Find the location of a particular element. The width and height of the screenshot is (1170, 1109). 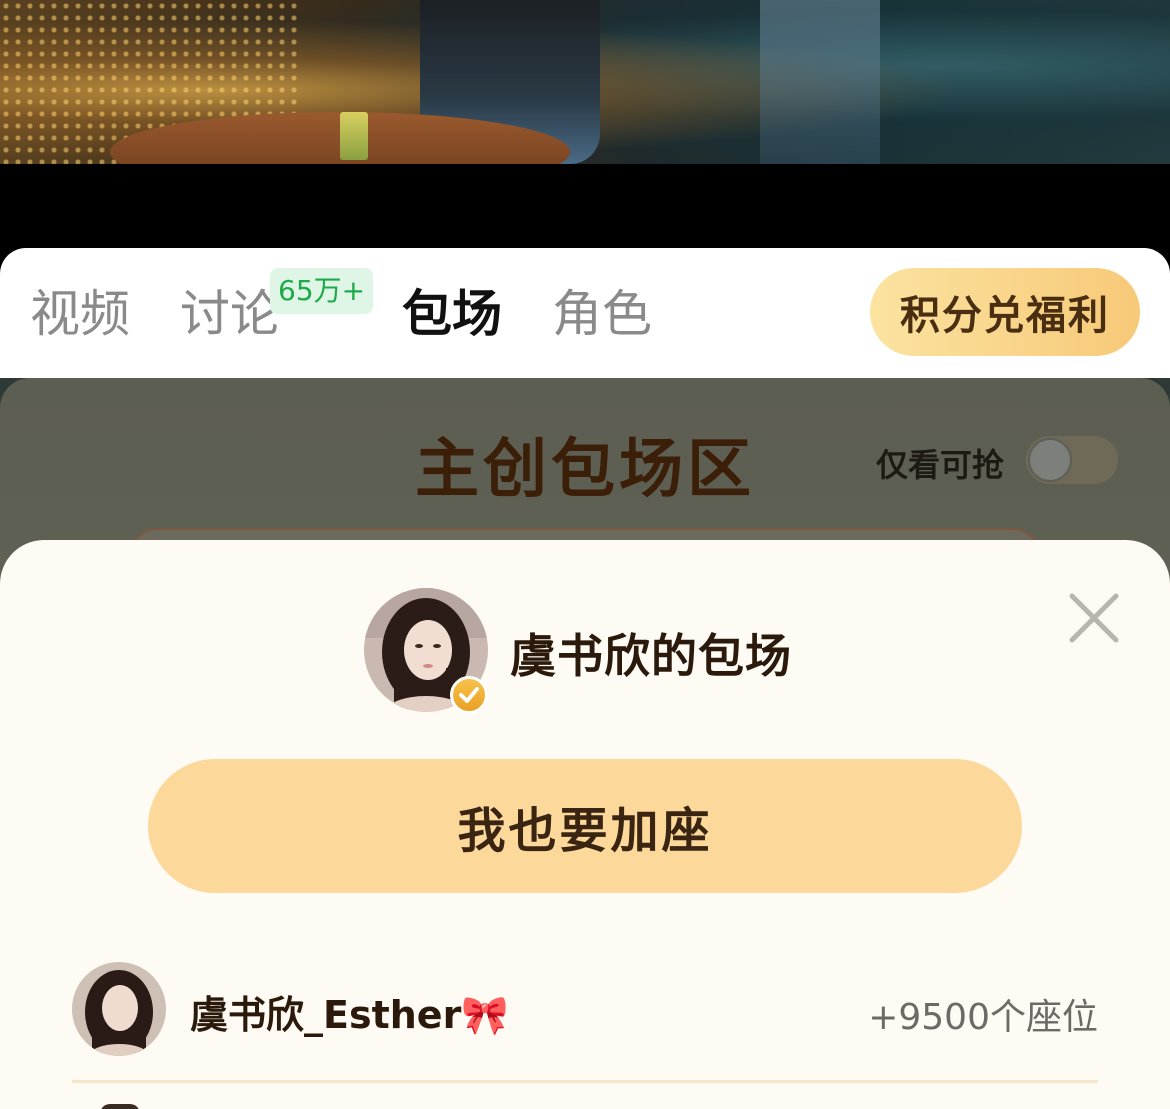

video-player-frame is located at coordinates (585, 82).